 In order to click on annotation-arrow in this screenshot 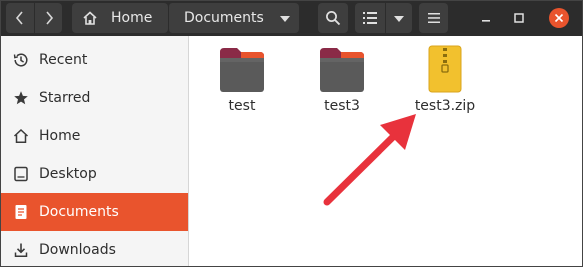, I will do `click(369, 160)`.